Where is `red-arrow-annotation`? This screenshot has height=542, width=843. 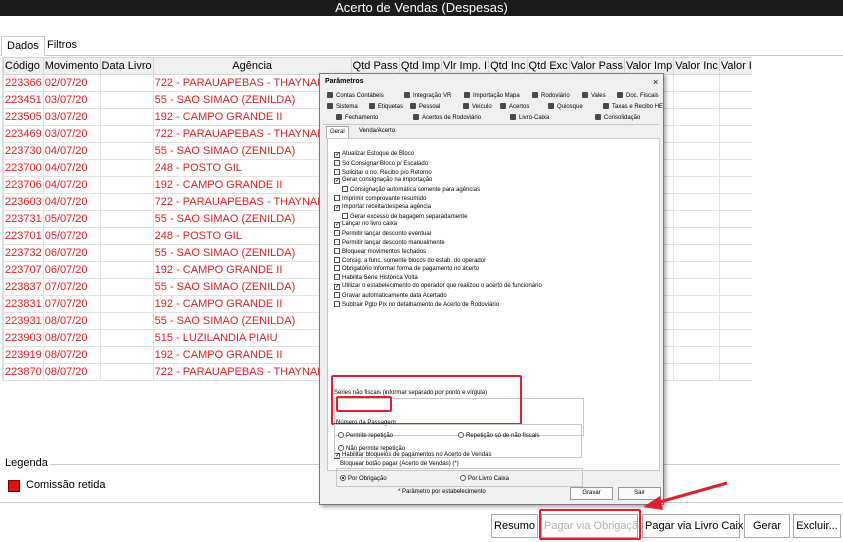
red-arrow-annotation is located at coordinates (685, 495).